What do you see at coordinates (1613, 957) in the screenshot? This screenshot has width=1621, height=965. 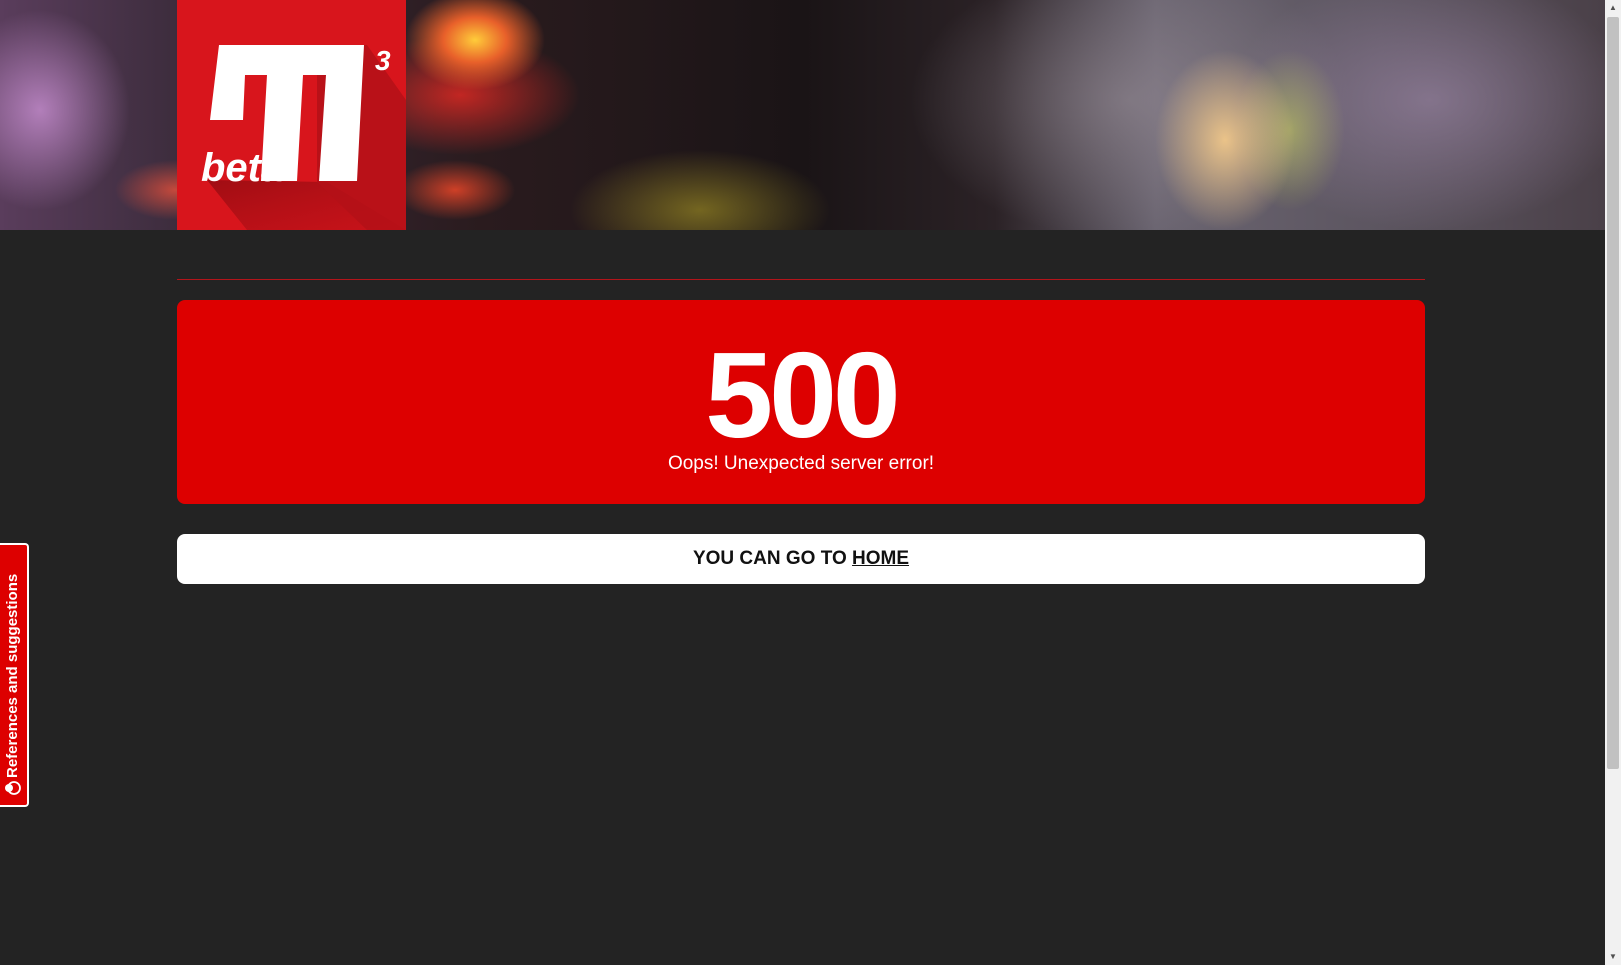 I see `scroll-down-arrow-icon: ▼` at bounding box center [1613, 957].